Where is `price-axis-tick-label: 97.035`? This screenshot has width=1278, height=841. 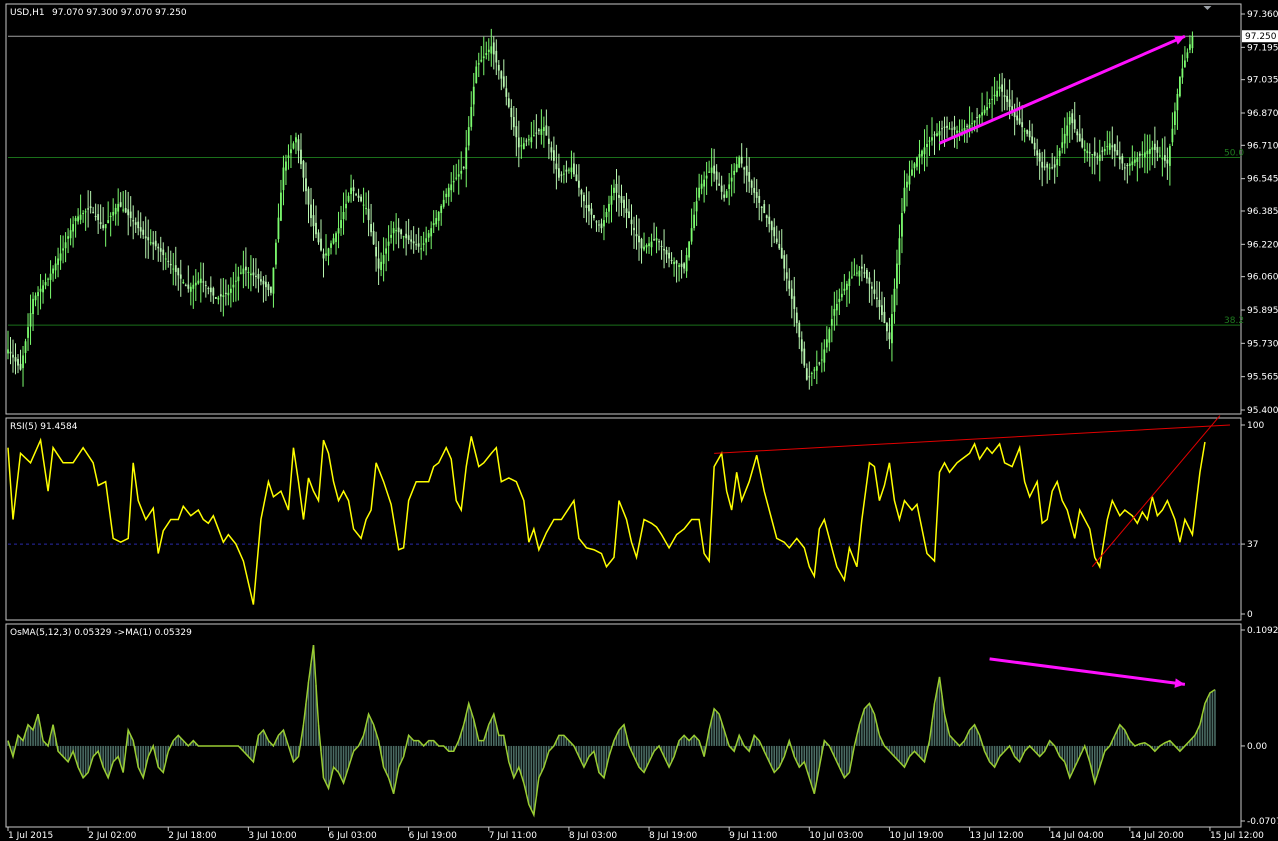
price-axis-tick-label: 97.035 is located at coordinates (1262, 81).